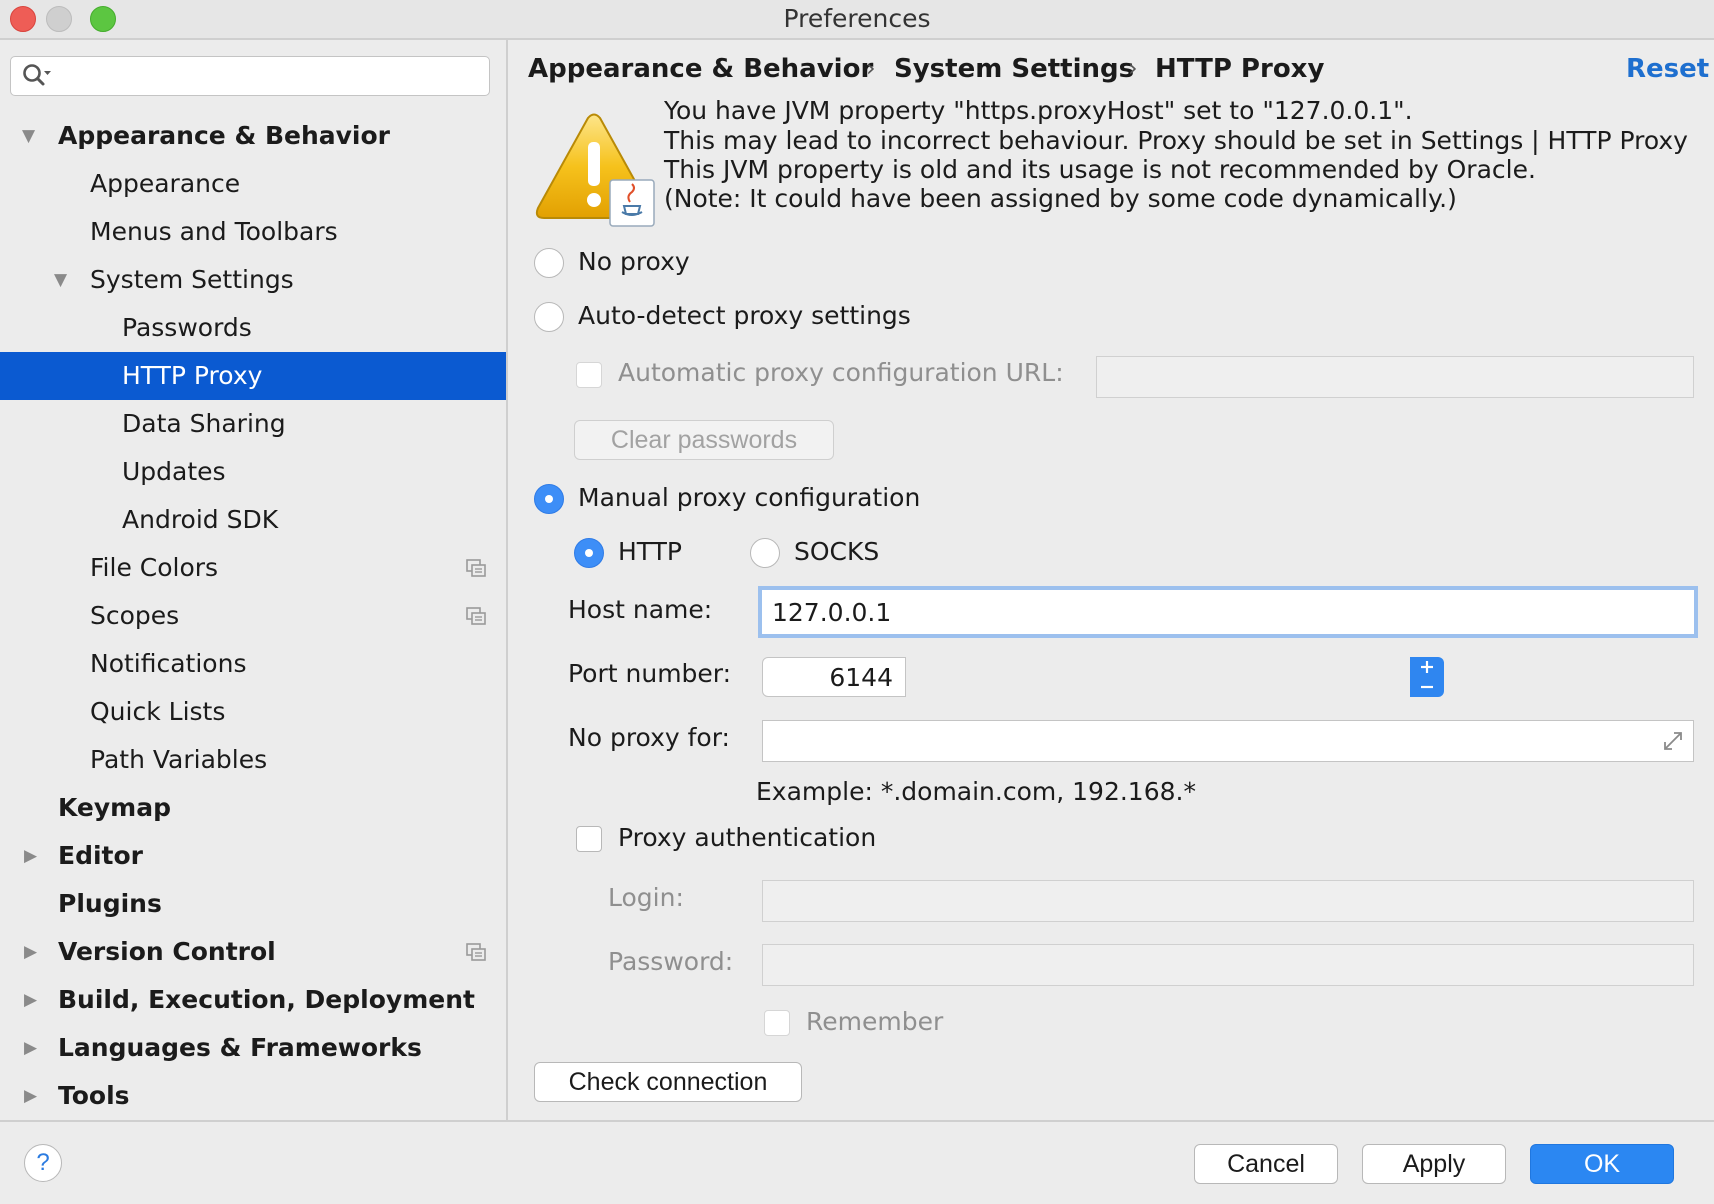  What do you see at coordinates (875, 1021) in the screenshot?
I see `remember-label: Remember` at bounding box center [875, 1021].